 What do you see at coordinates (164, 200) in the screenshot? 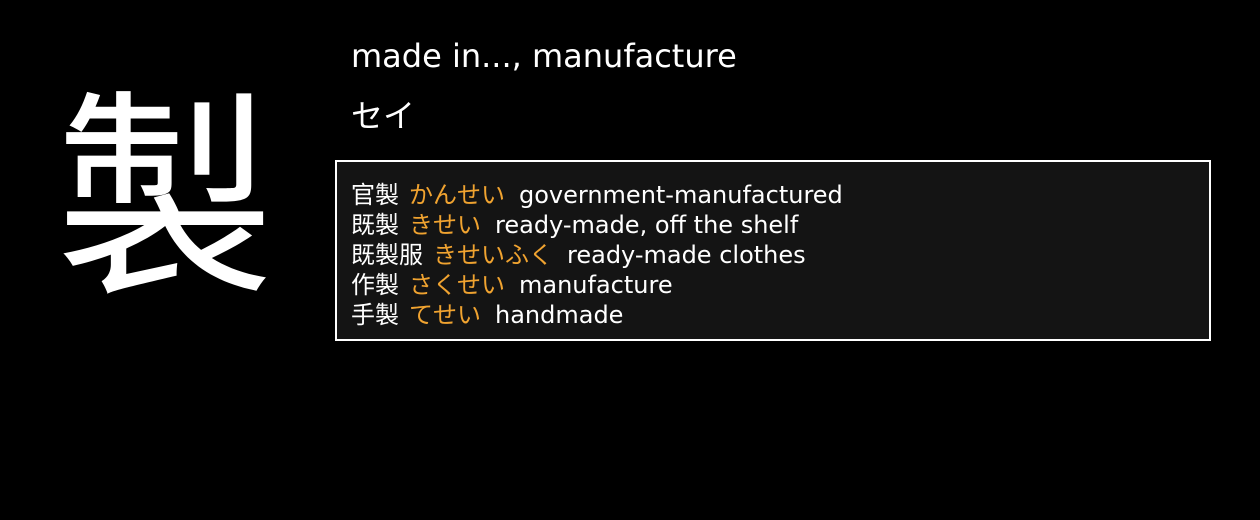
I see `kanji-character: 製` at bounding box center [164, 200].